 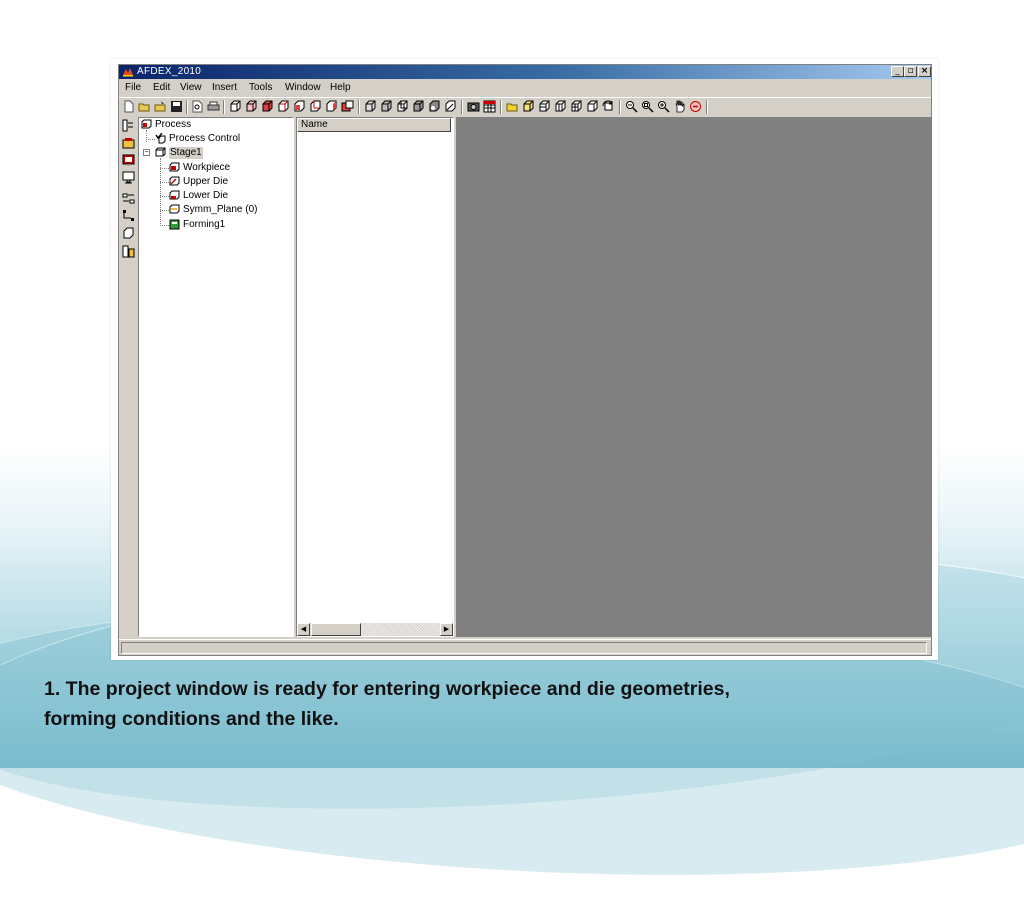 What do you see at coordinates (174, 224) in the screenshot?
I see `forming-icon` at bounding box center [174, 224].